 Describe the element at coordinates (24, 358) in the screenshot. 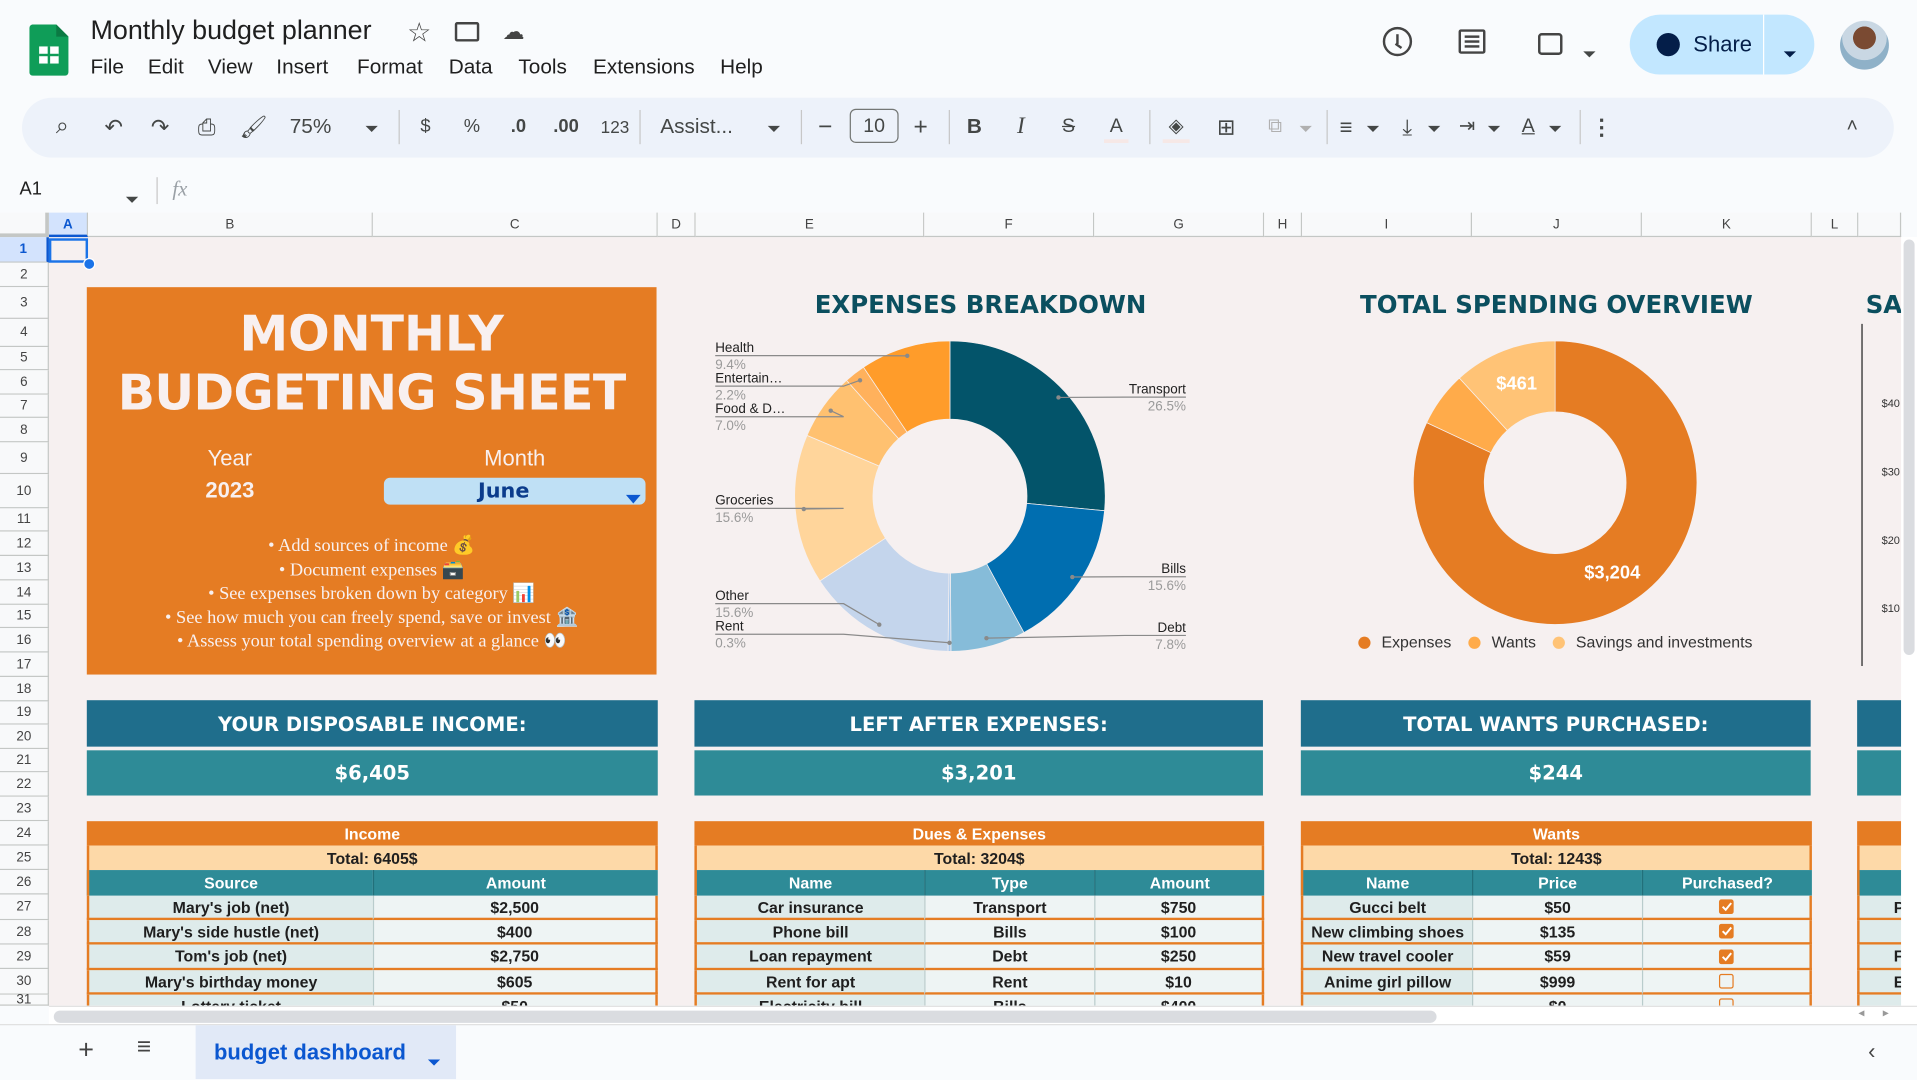

I see `row-header-5: 5` at that location.